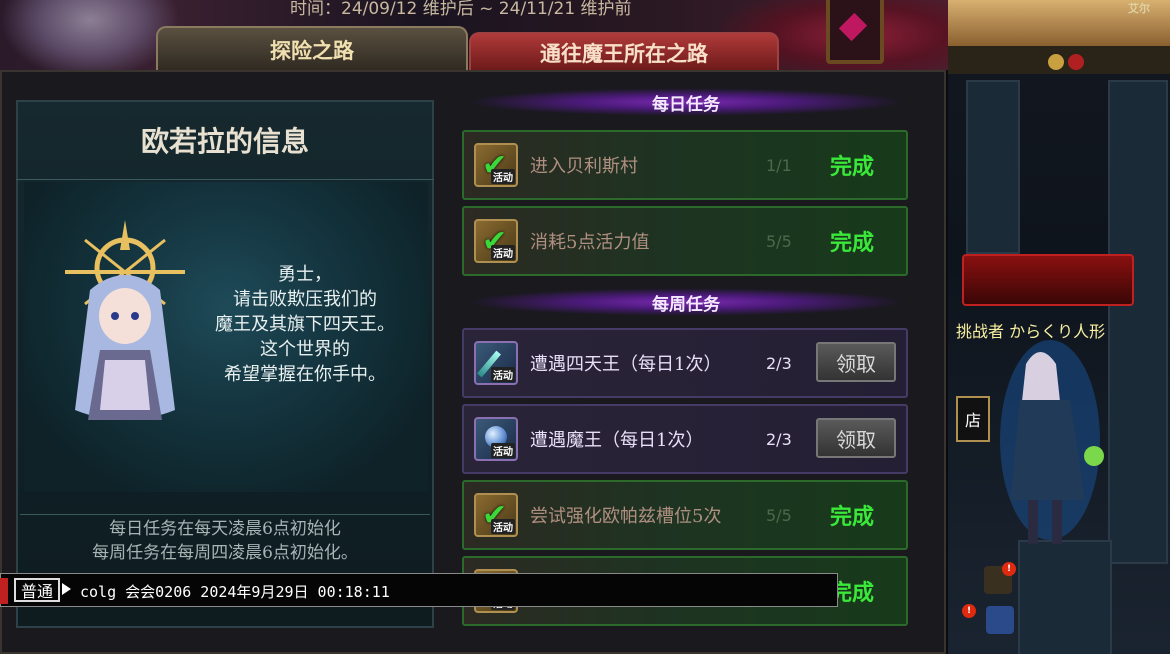 Image resolution: width=1170 pixels, height=654 pixels. What do you see at coordinates (37, 590) in the screenshot?
I see `chat-channel-button: 普通` at bounding box center [37, 590].